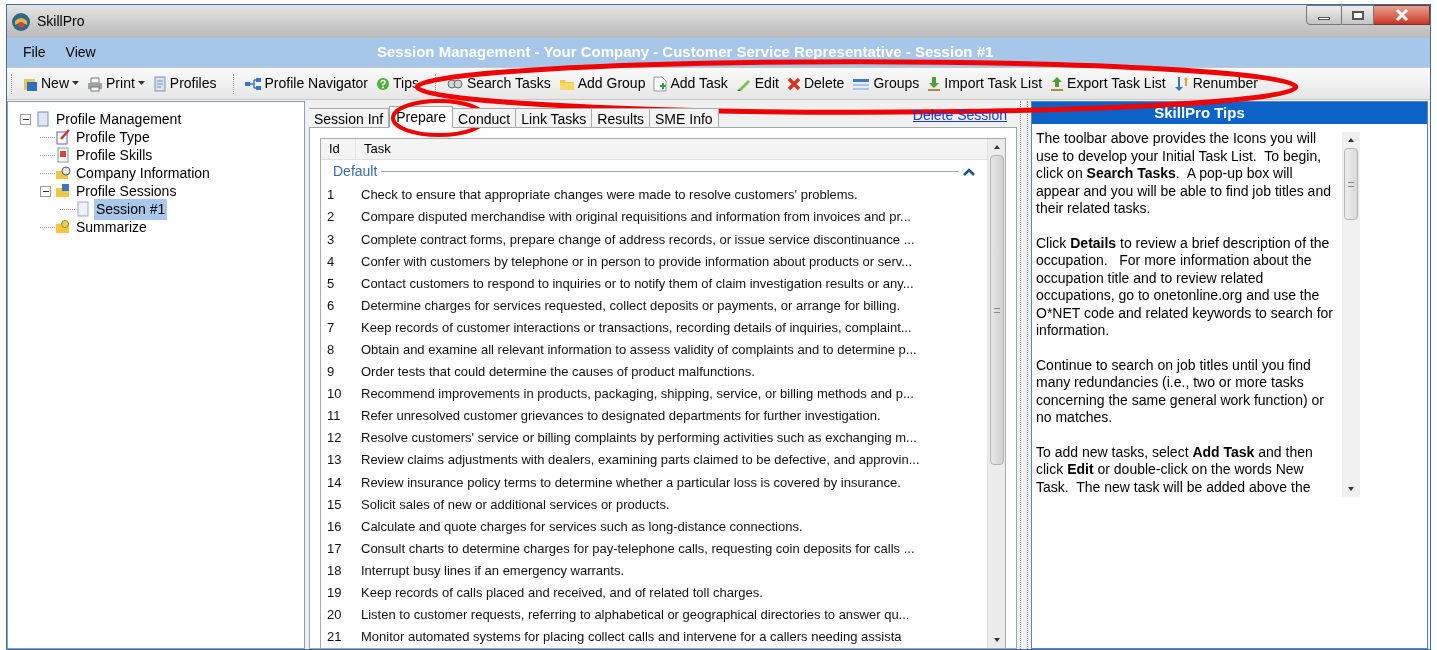  I want to click on splitter, so click(1024, 375).